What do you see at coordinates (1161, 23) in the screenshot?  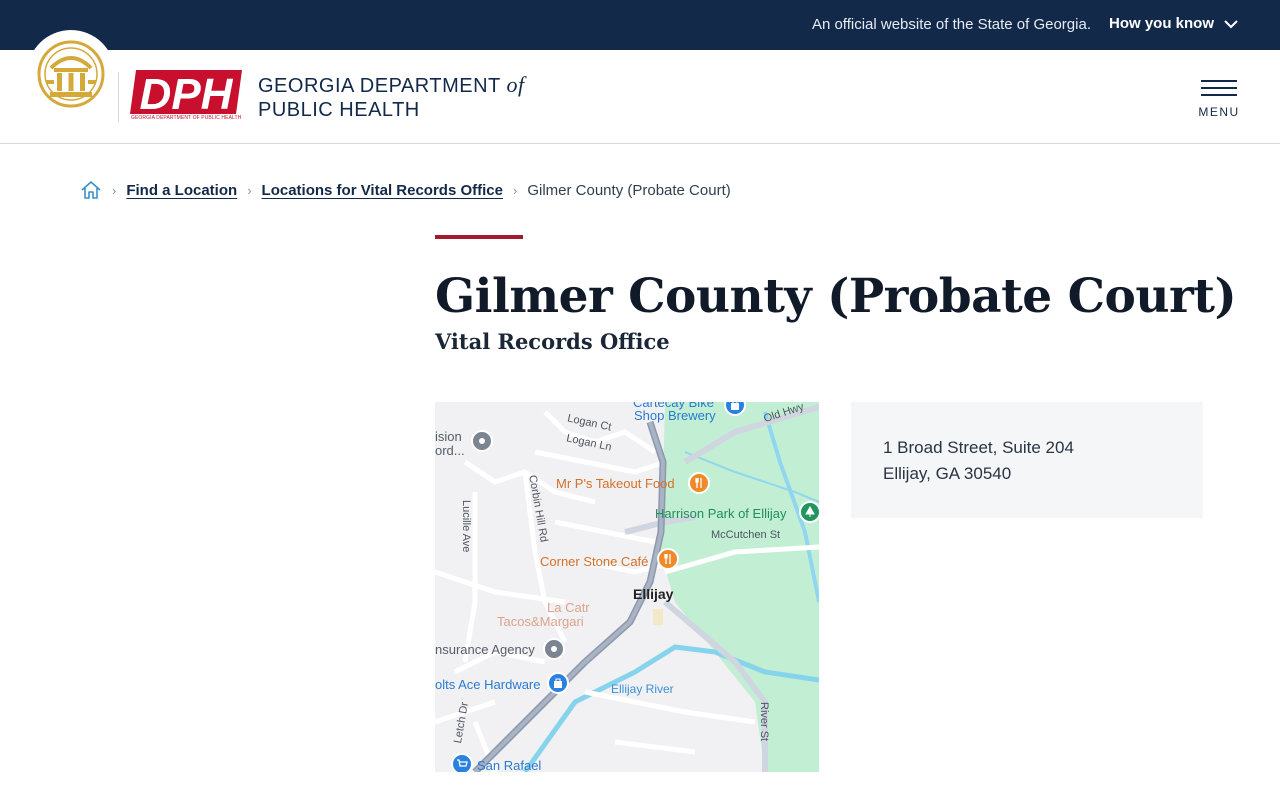 I see `how-you-know-label: How you know` at bounding box center [1161, 23].